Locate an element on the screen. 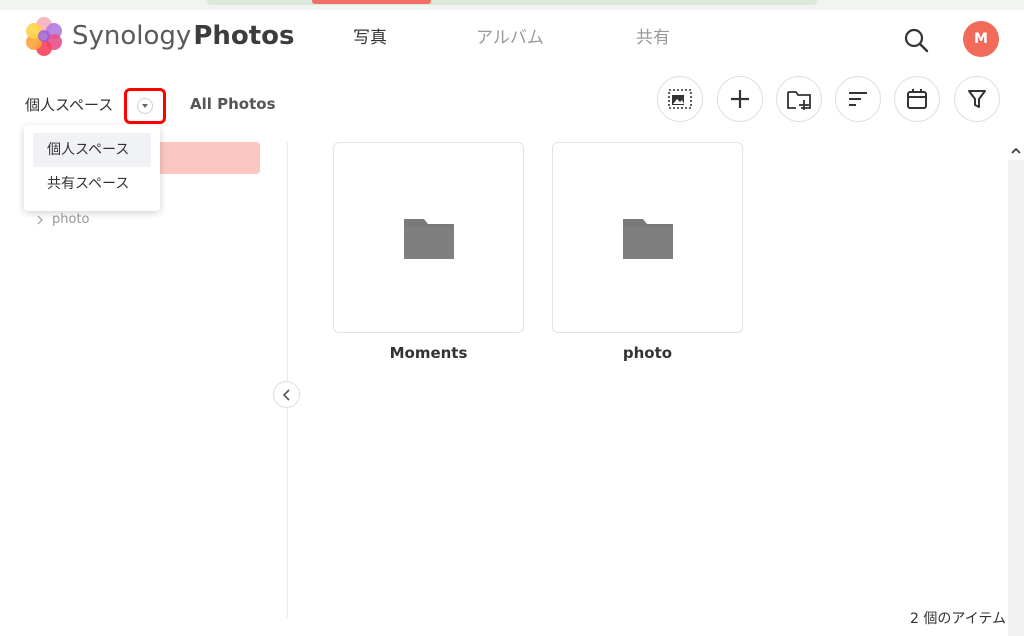 The width and height of the screenshot is (1024, 636). tree-item-label: photo is located at coordinates (71, 219).